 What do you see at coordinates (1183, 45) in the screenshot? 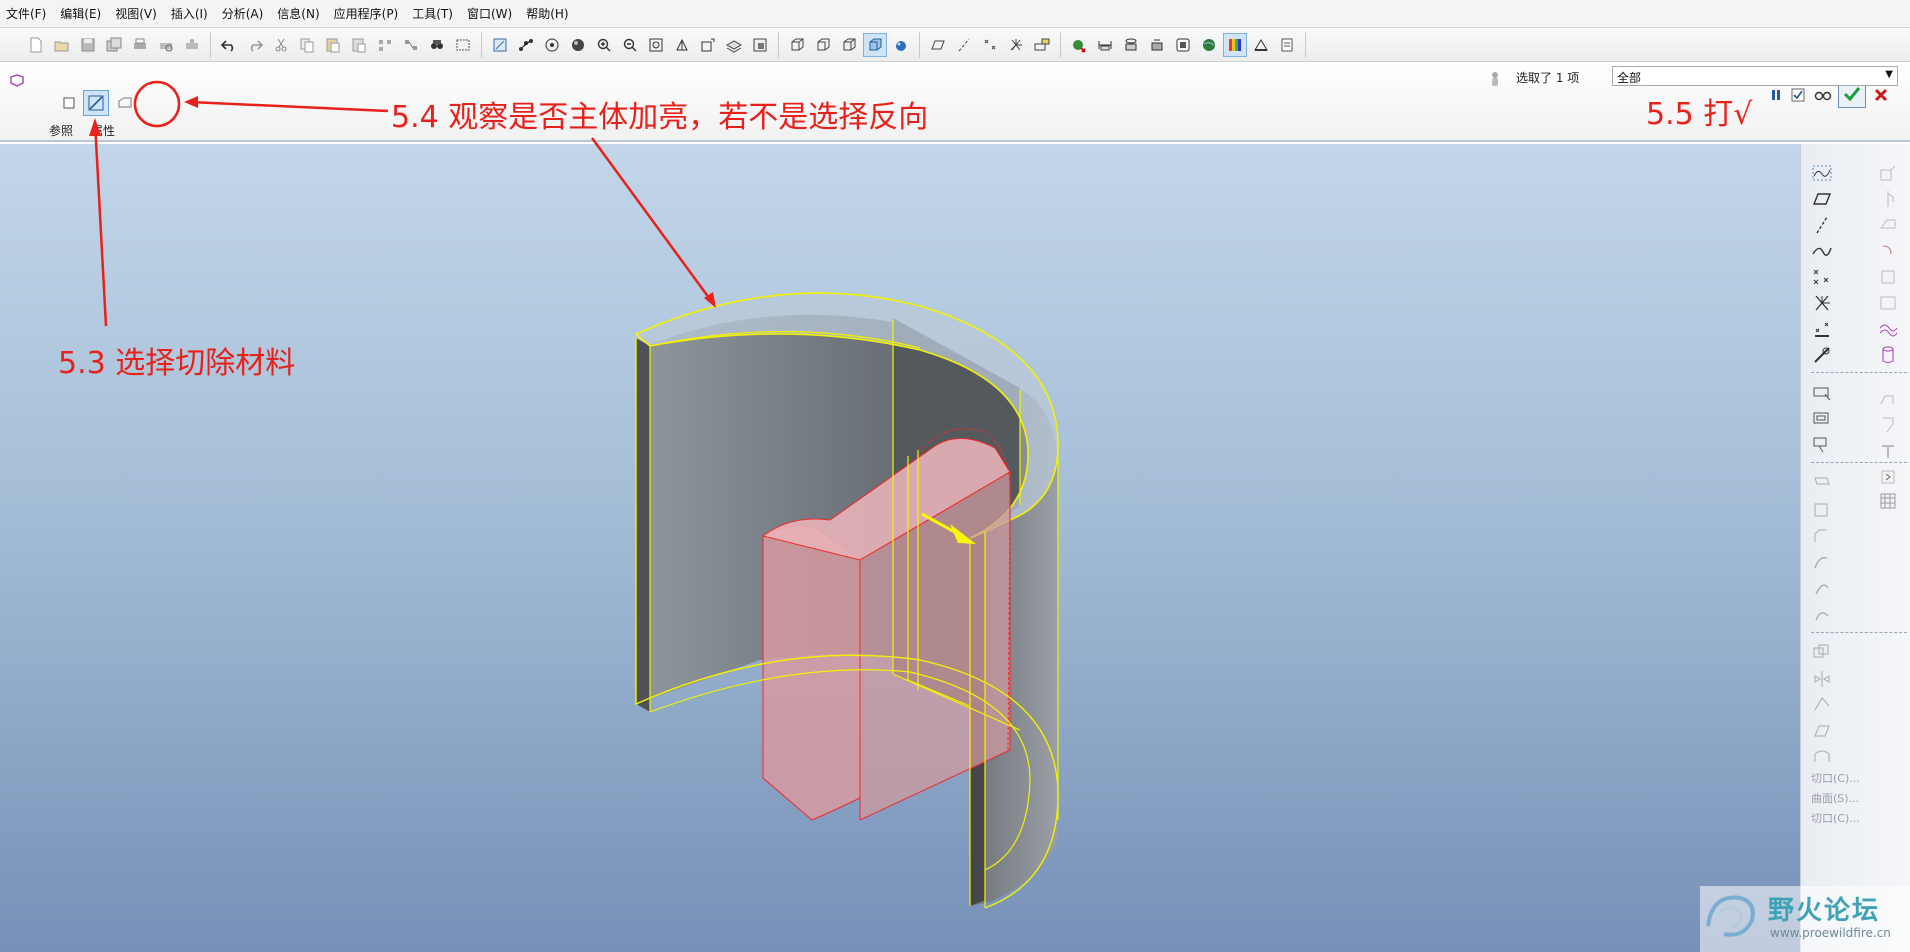
I see `clearance-icon` at bounding box center [1183, 45].